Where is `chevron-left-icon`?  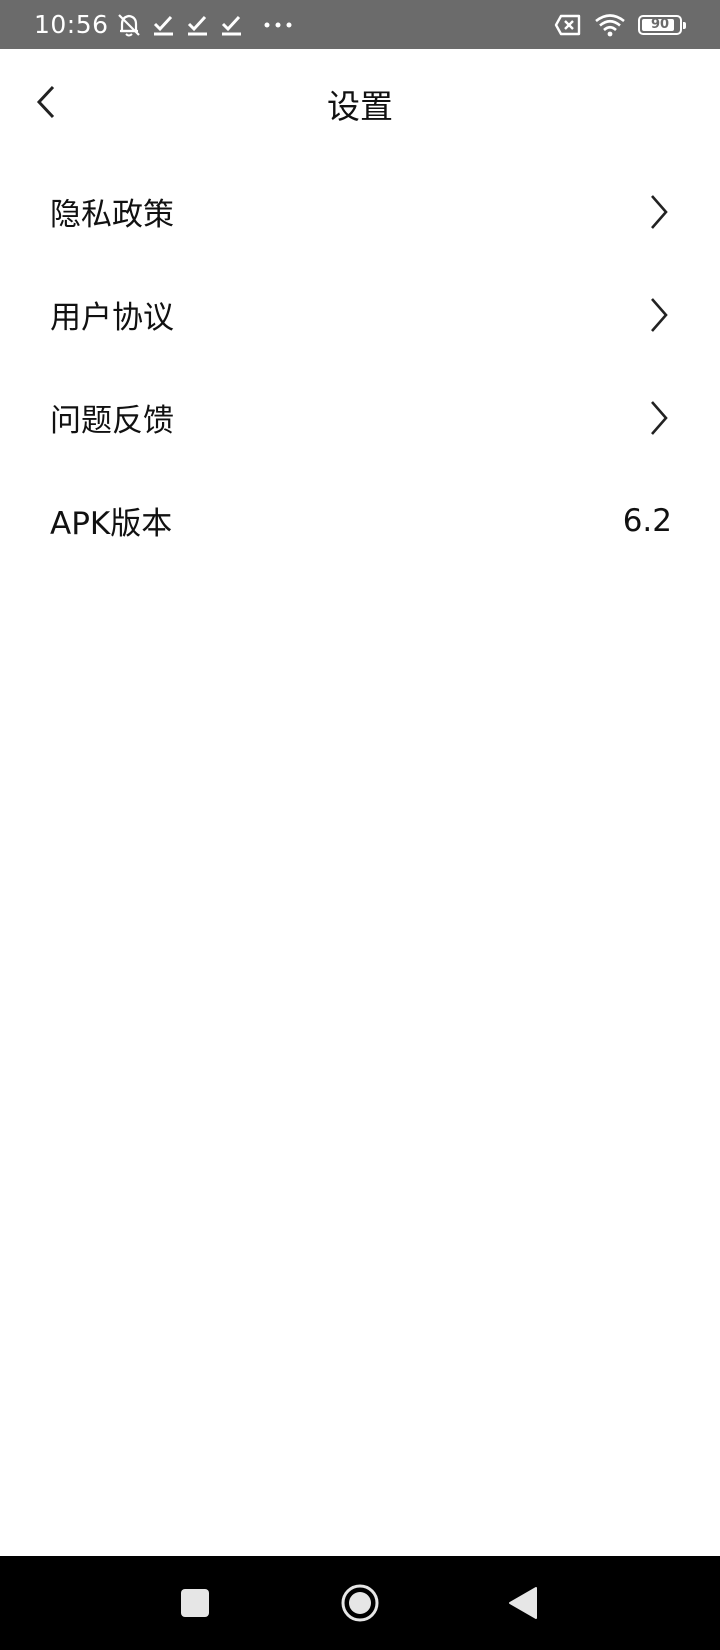 chevron-left-icon is located at coordinates (46, 102).